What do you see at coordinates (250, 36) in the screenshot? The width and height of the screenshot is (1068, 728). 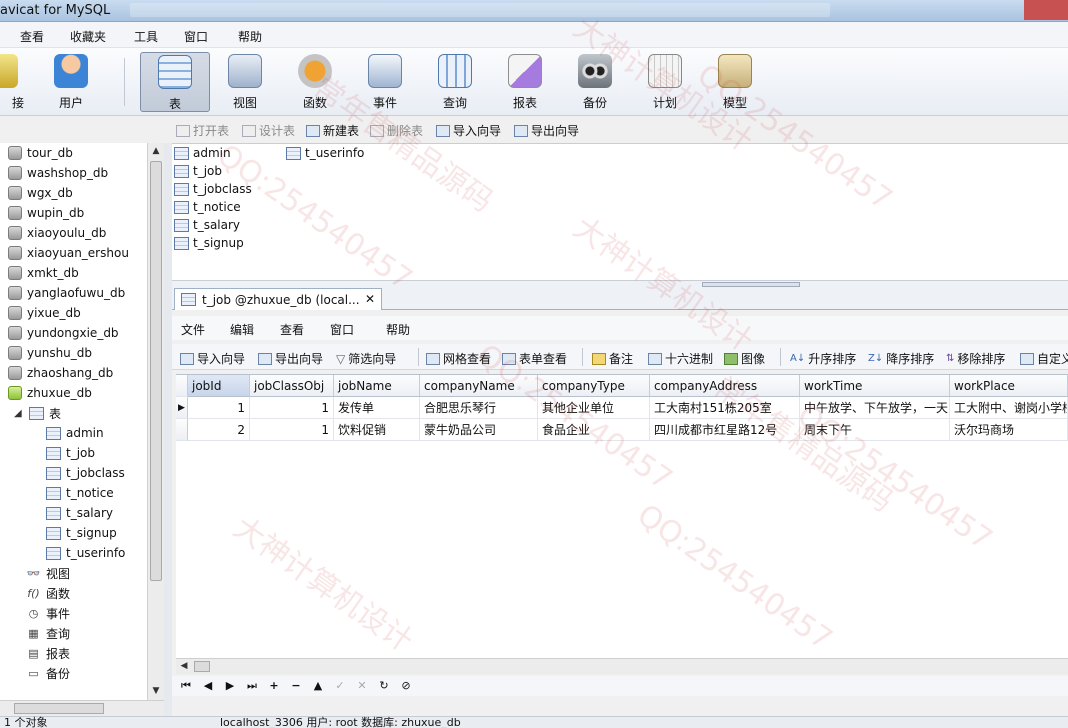 I see `menu-help: 帮助` at bounding box center [250, 36].